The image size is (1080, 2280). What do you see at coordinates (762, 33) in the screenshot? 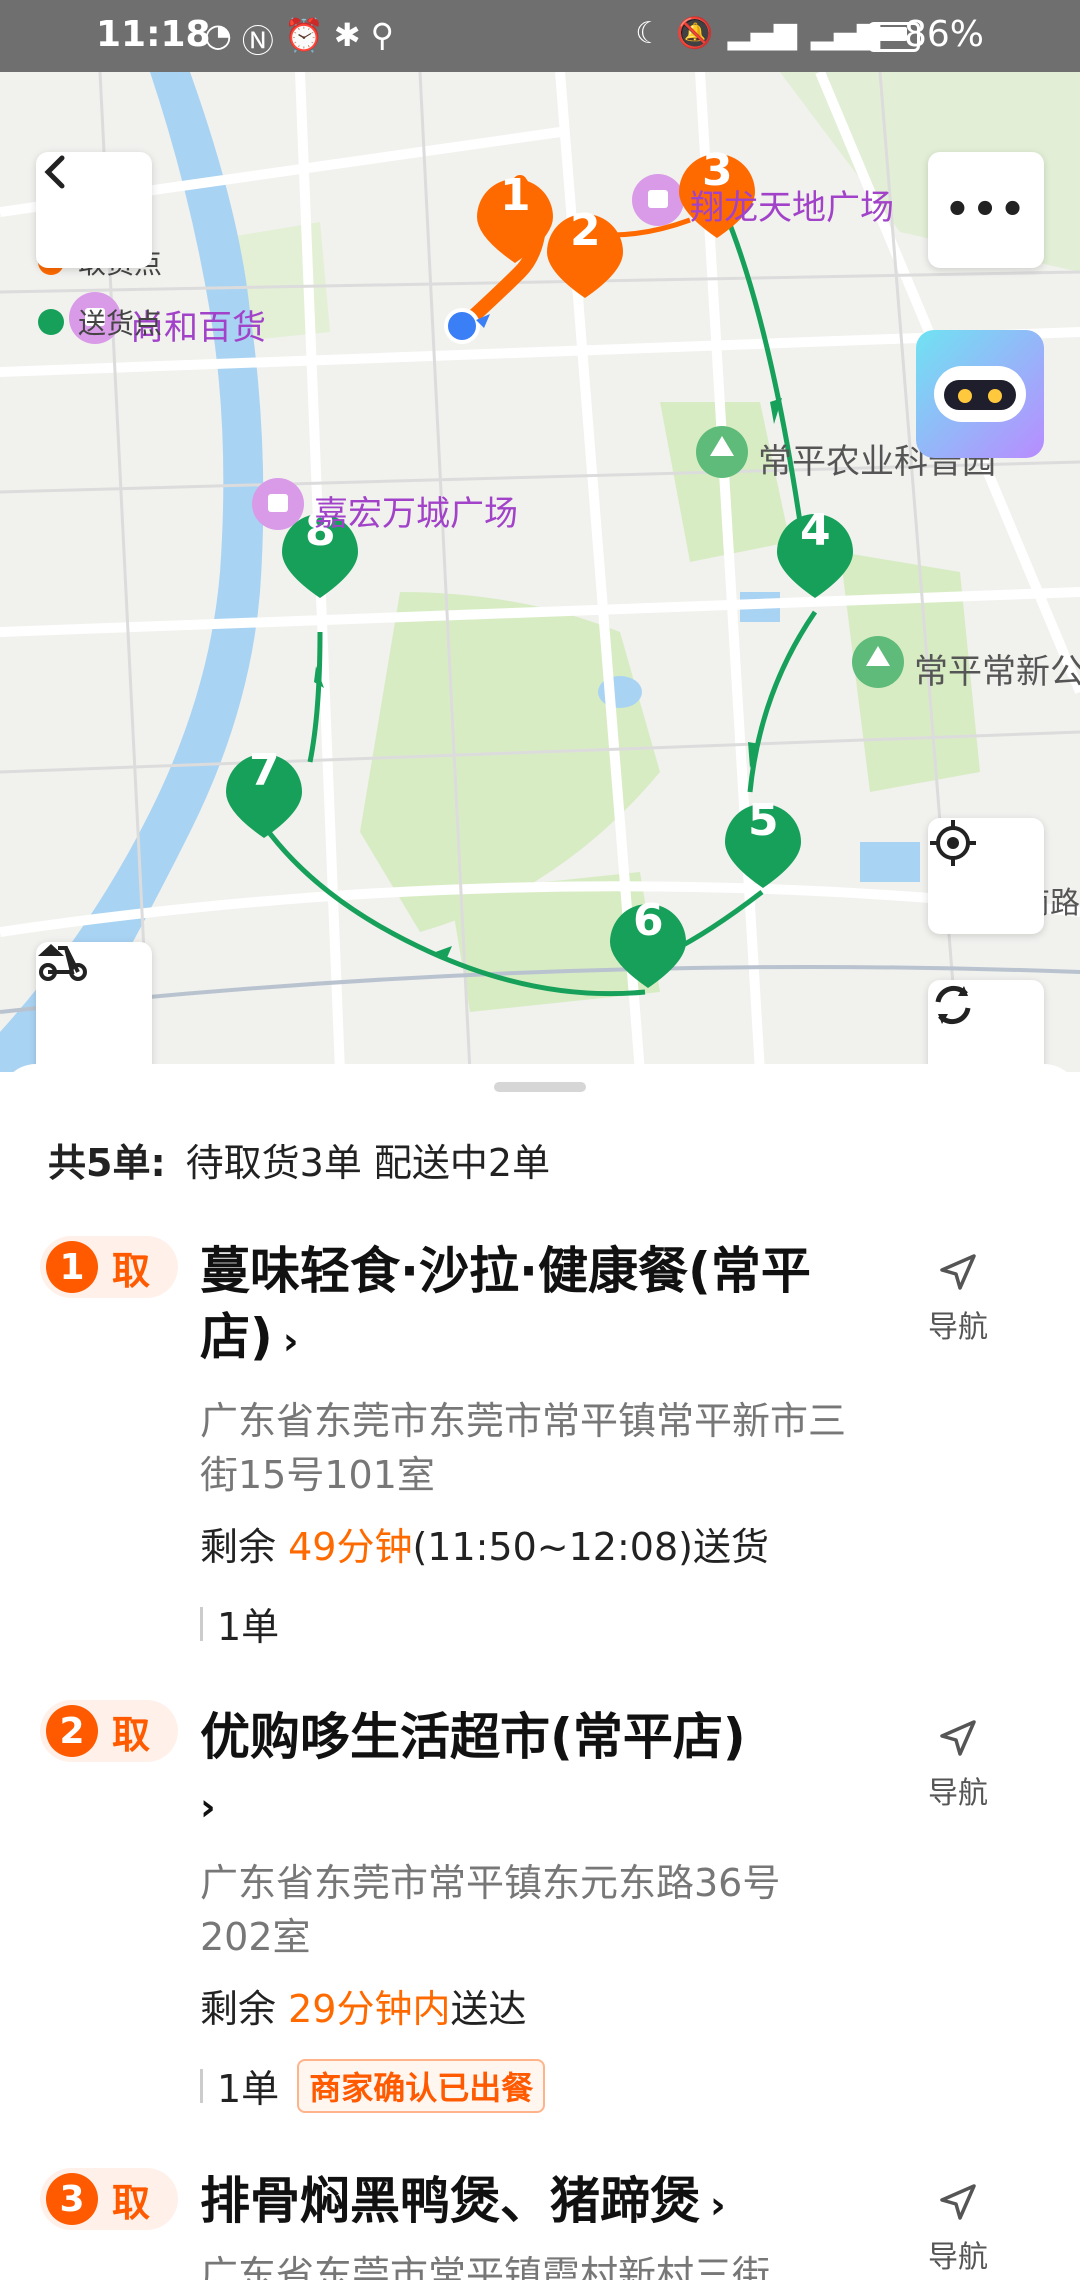
I see `signal-4g-icon: ▂▄▆` at bounding box center [762, 33].